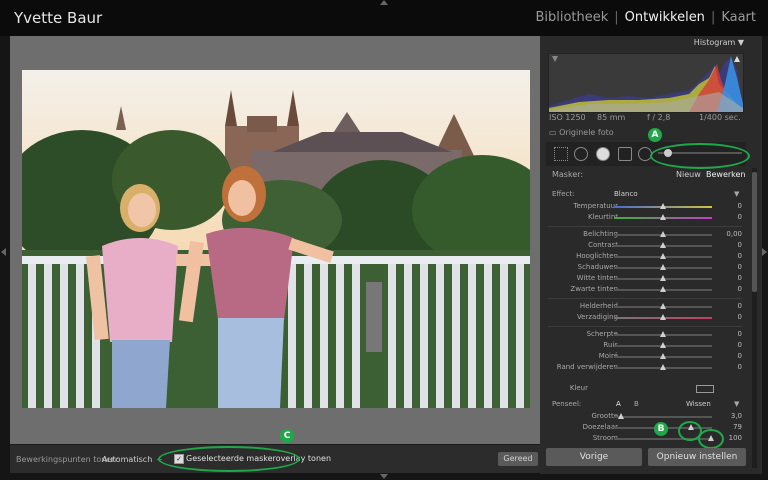 Image resolution: width=768 pixels, height=480 pixels. Describe the element at coordinates (663, 416) in the screenshot. I see `brush-size-track` at that location.